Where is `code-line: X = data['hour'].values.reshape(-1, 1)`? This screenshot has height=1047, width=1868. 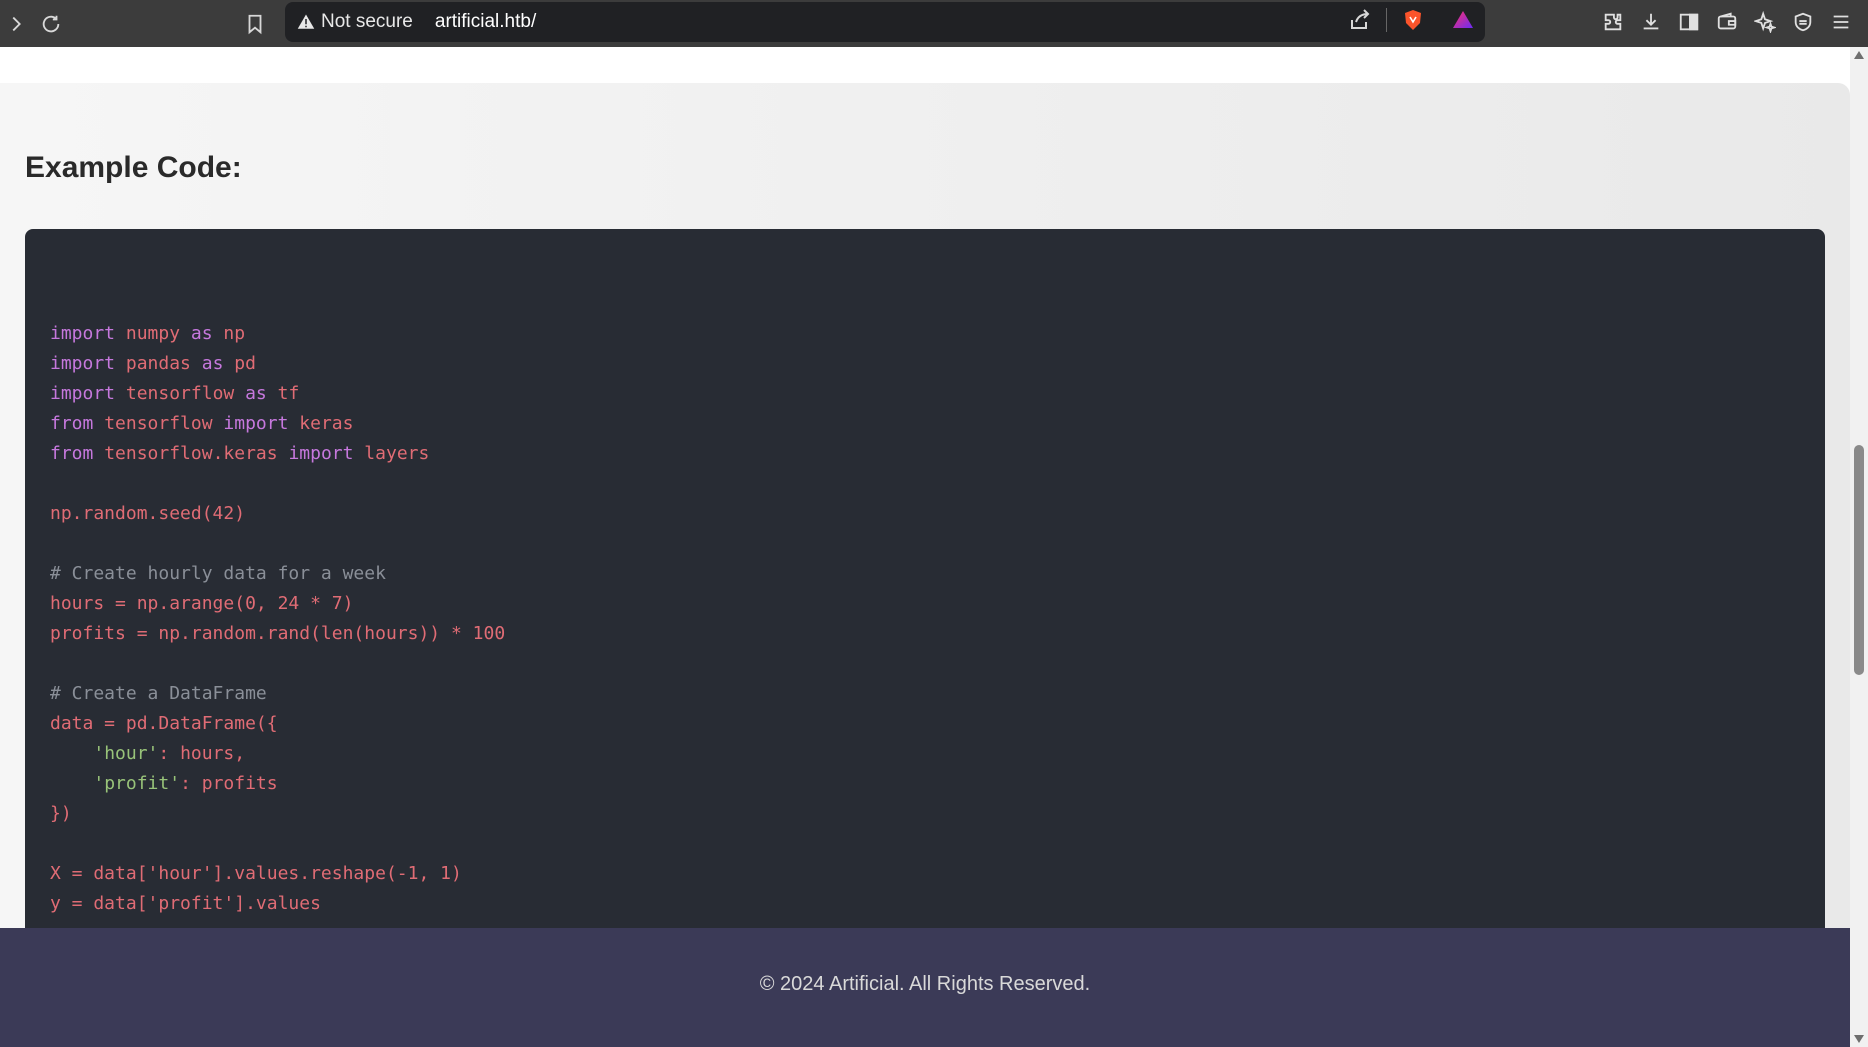
code-line: X = data['hour'].values.reshape(-1, 1) is located at coordinates (256, 873).